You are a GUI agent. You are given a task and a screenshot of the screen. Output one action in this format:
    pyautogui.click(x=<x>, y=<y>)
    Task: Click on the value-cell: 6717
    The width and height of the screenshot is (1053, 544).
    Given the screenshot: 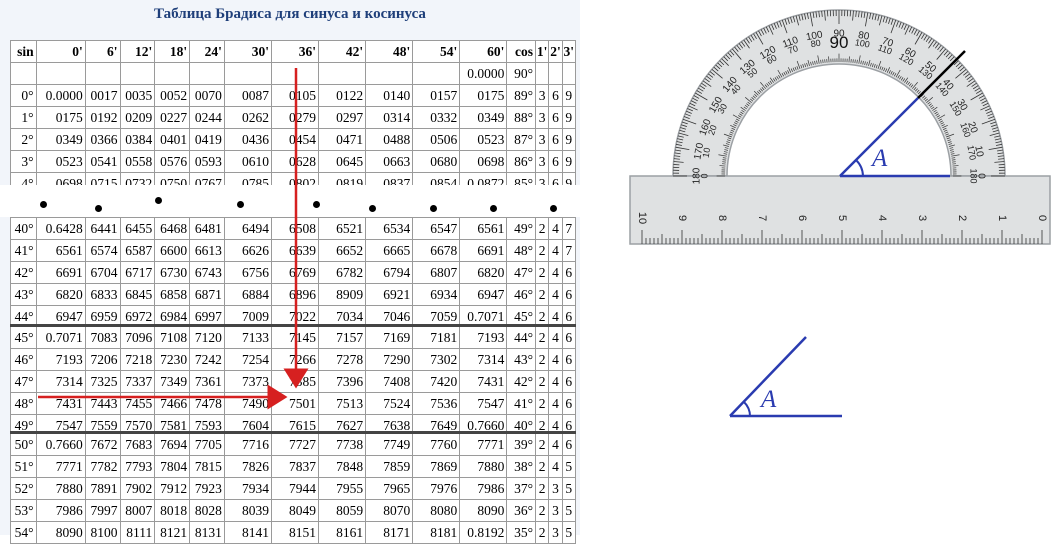 What is the action you would take?
    pyautogui.click(x=137, y=273)
    